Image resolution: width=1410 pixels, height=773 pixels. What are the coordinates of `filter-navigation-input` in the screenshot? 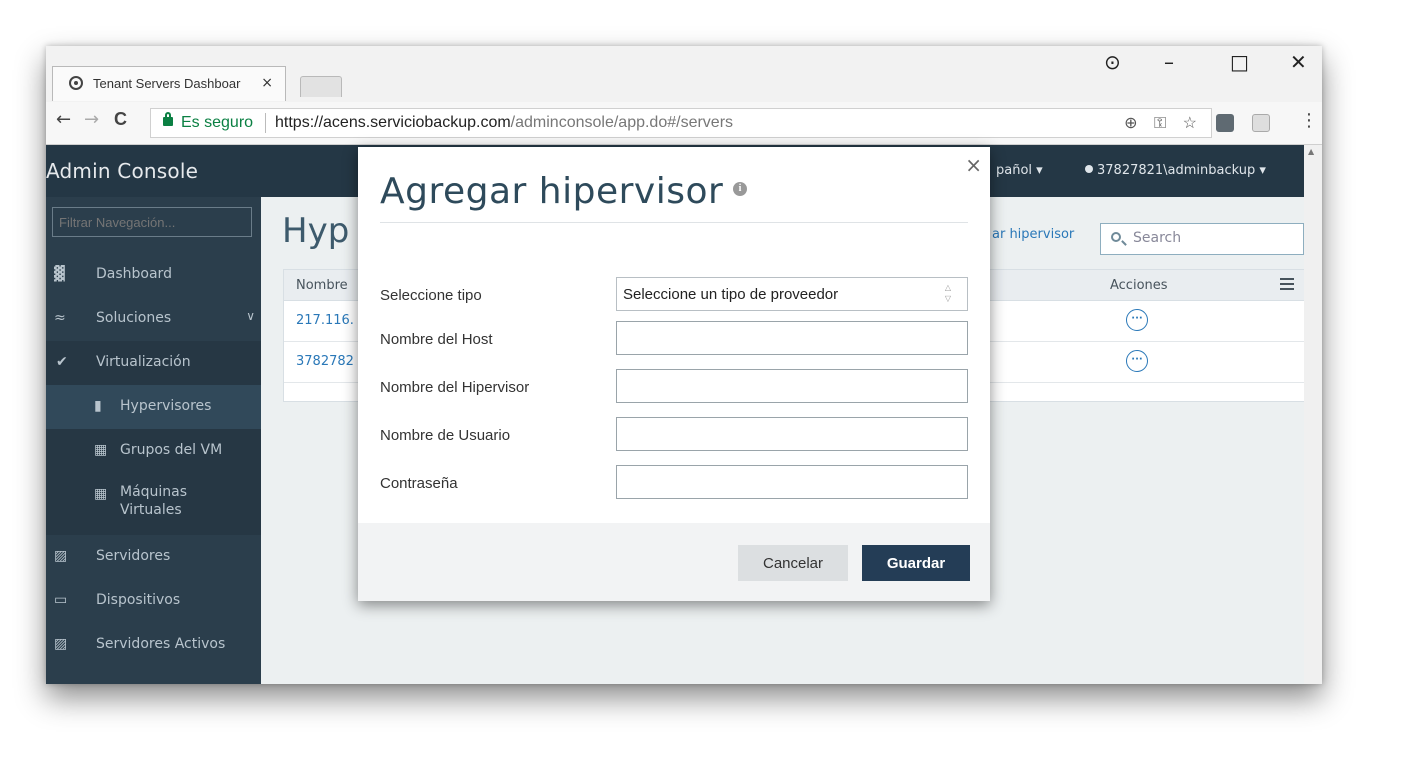 It's located at (152, 222).